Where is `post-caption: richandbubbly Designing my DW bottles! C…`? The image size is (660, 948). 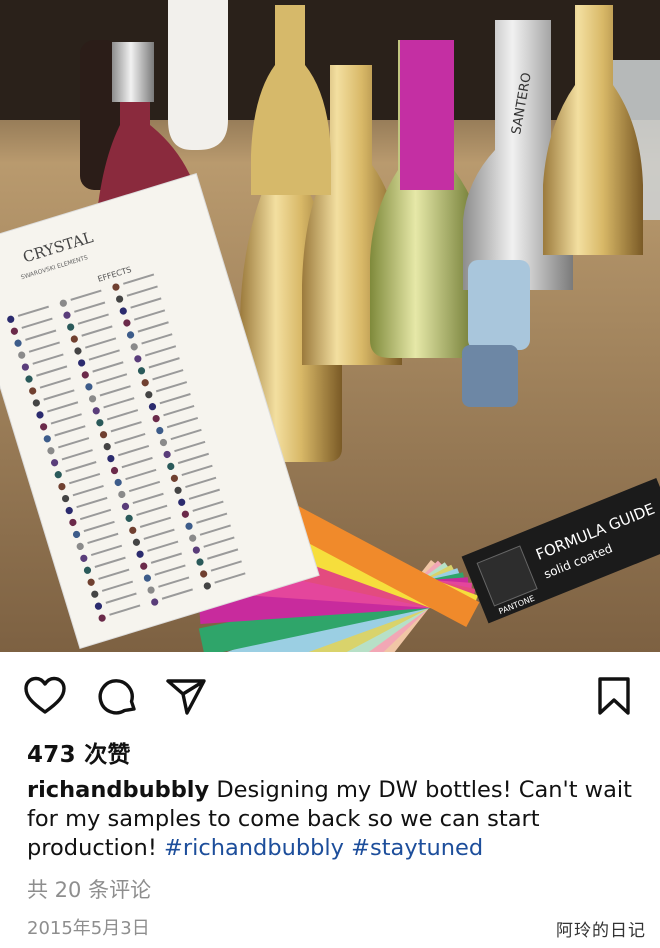 post-caption: richandbubbly Designing my DW bottles! C… is located at coordinates (332, 819).